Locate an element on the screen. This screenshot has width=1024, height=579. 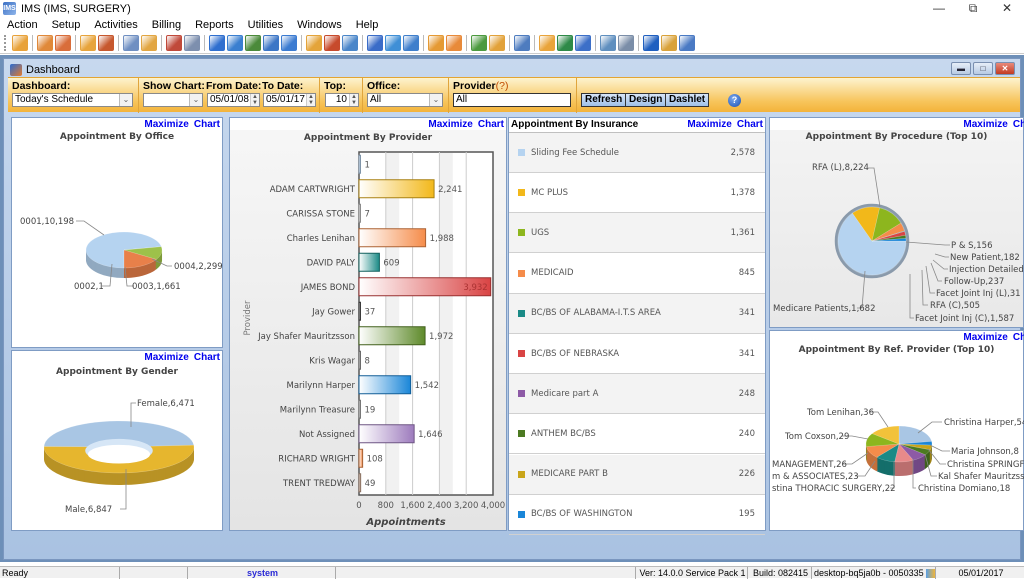
provider-icon is located at coordinates (45, 42).